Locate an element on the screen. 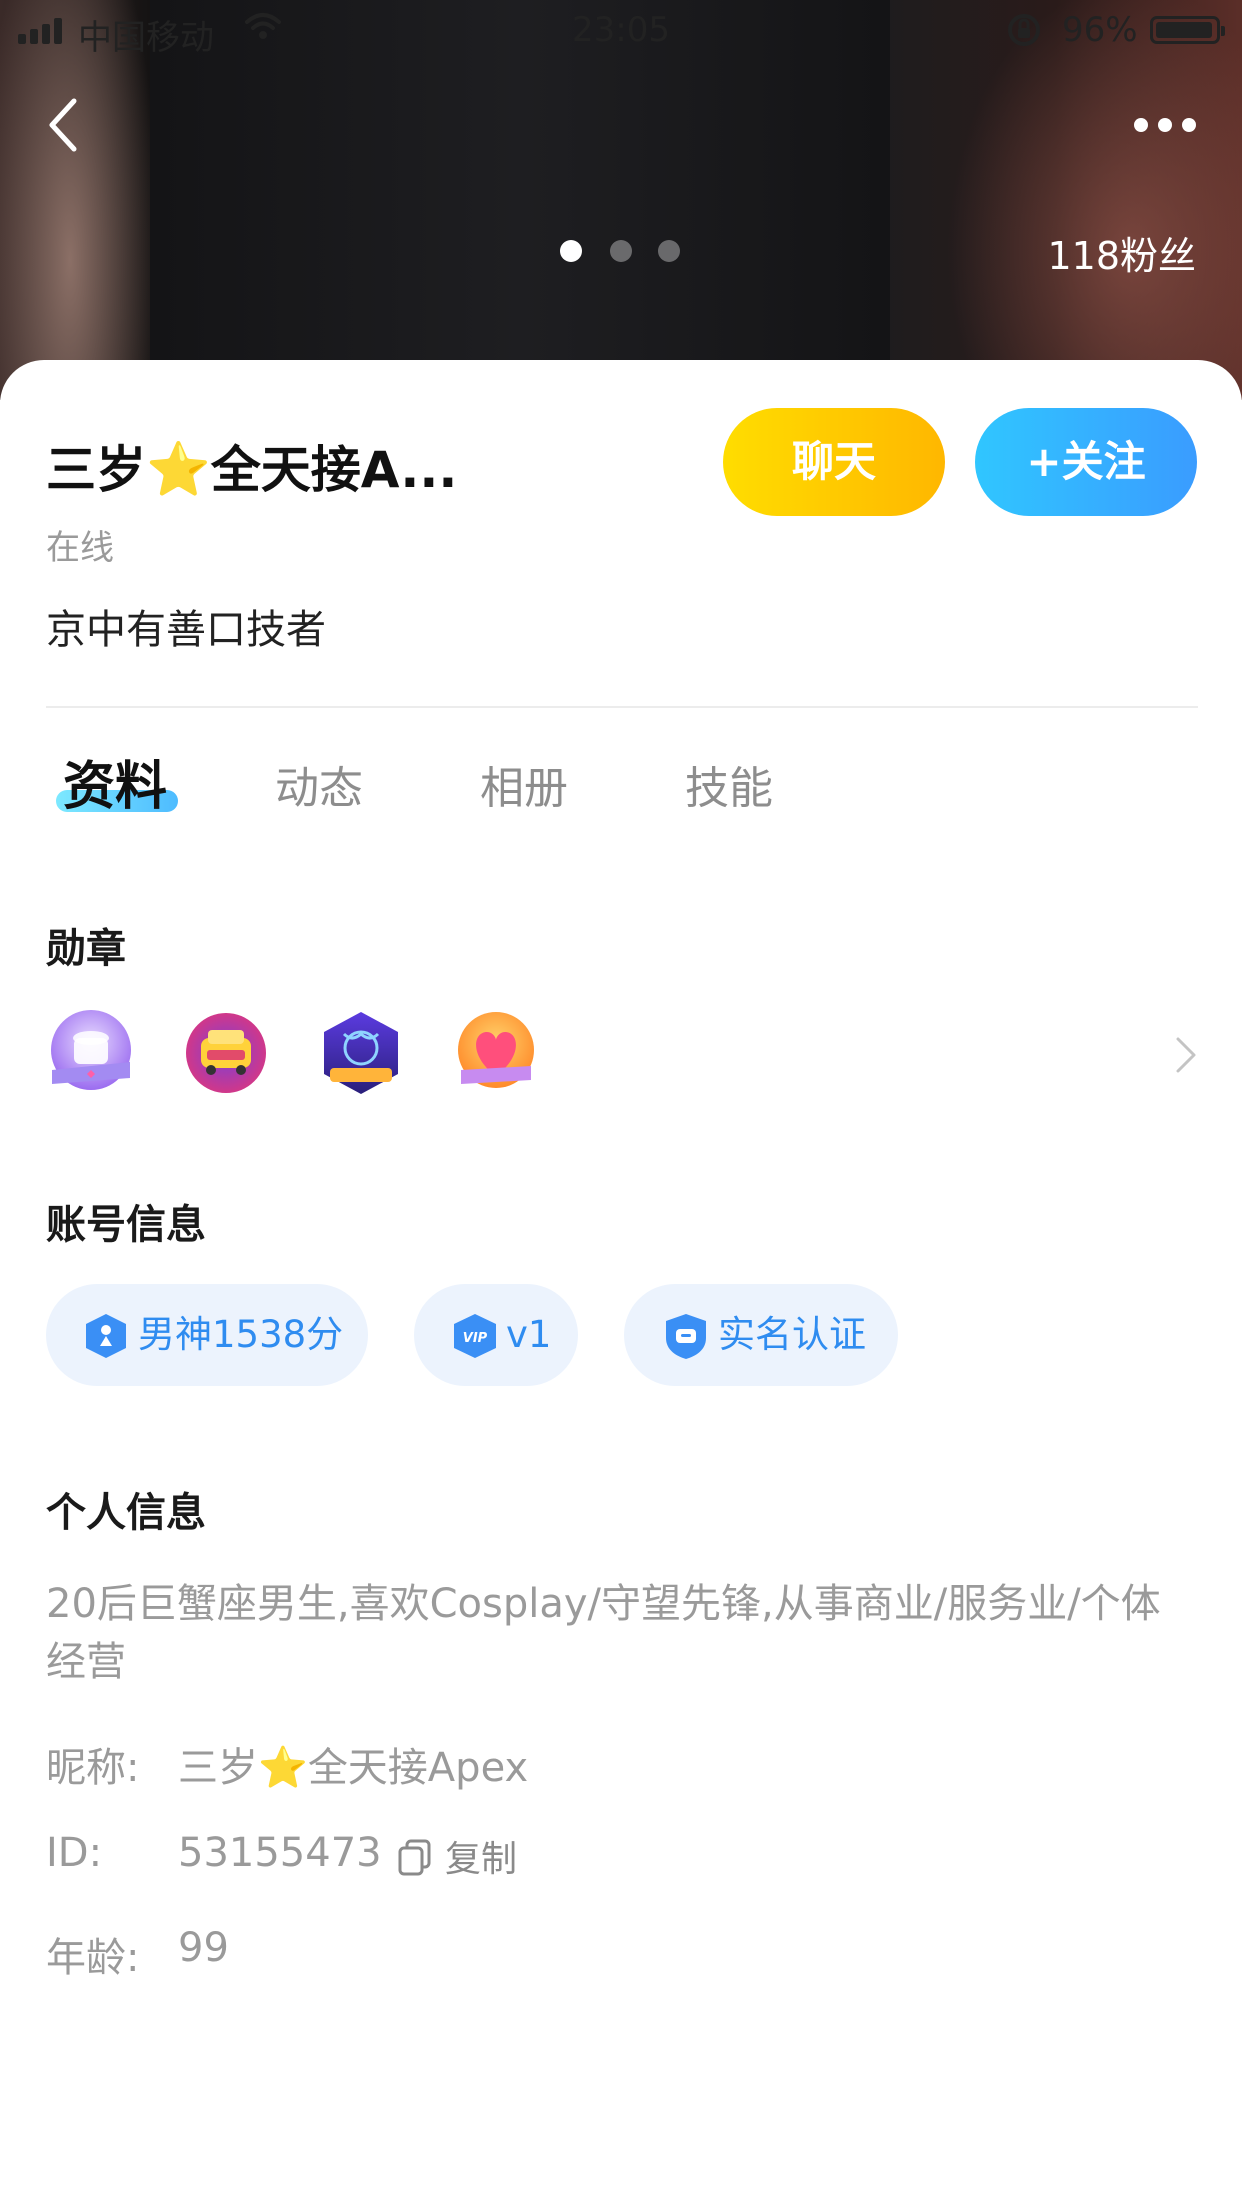 This screenshot has width=1242, height=2208. photo-subject is located at coordinates (520, 200).